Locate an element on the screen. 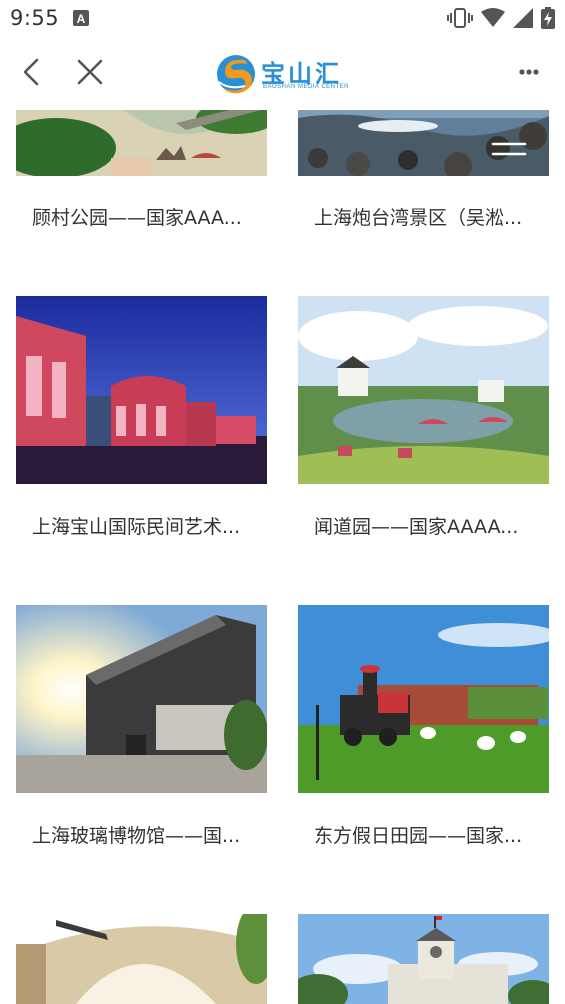  card-row4-left is located at coordinates (141, 959).